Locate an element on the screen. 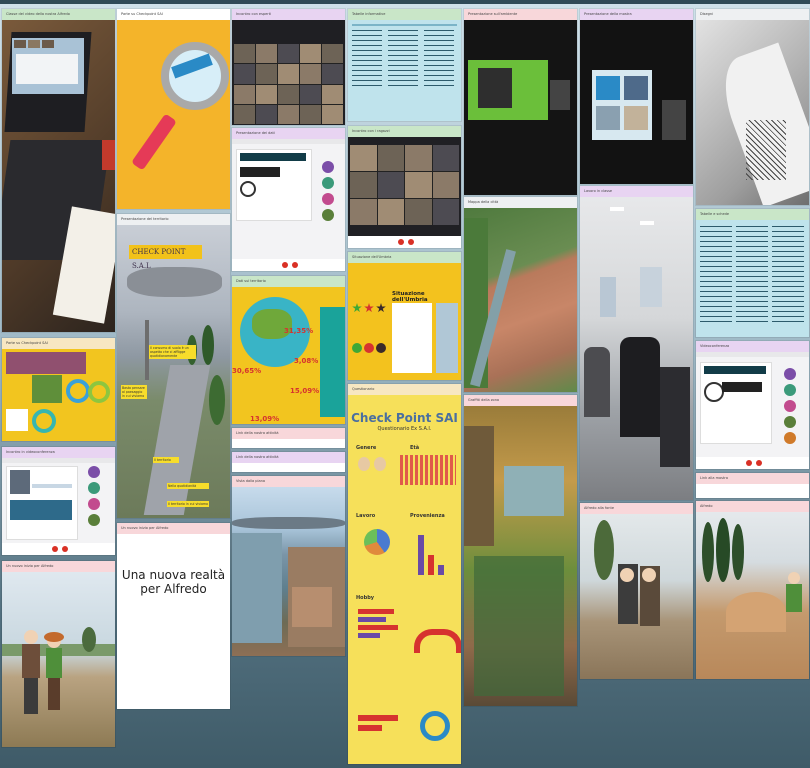  post-card-classroom-laptop: Classe del video della nostra Alfredo is located at coordinates (58, 170).